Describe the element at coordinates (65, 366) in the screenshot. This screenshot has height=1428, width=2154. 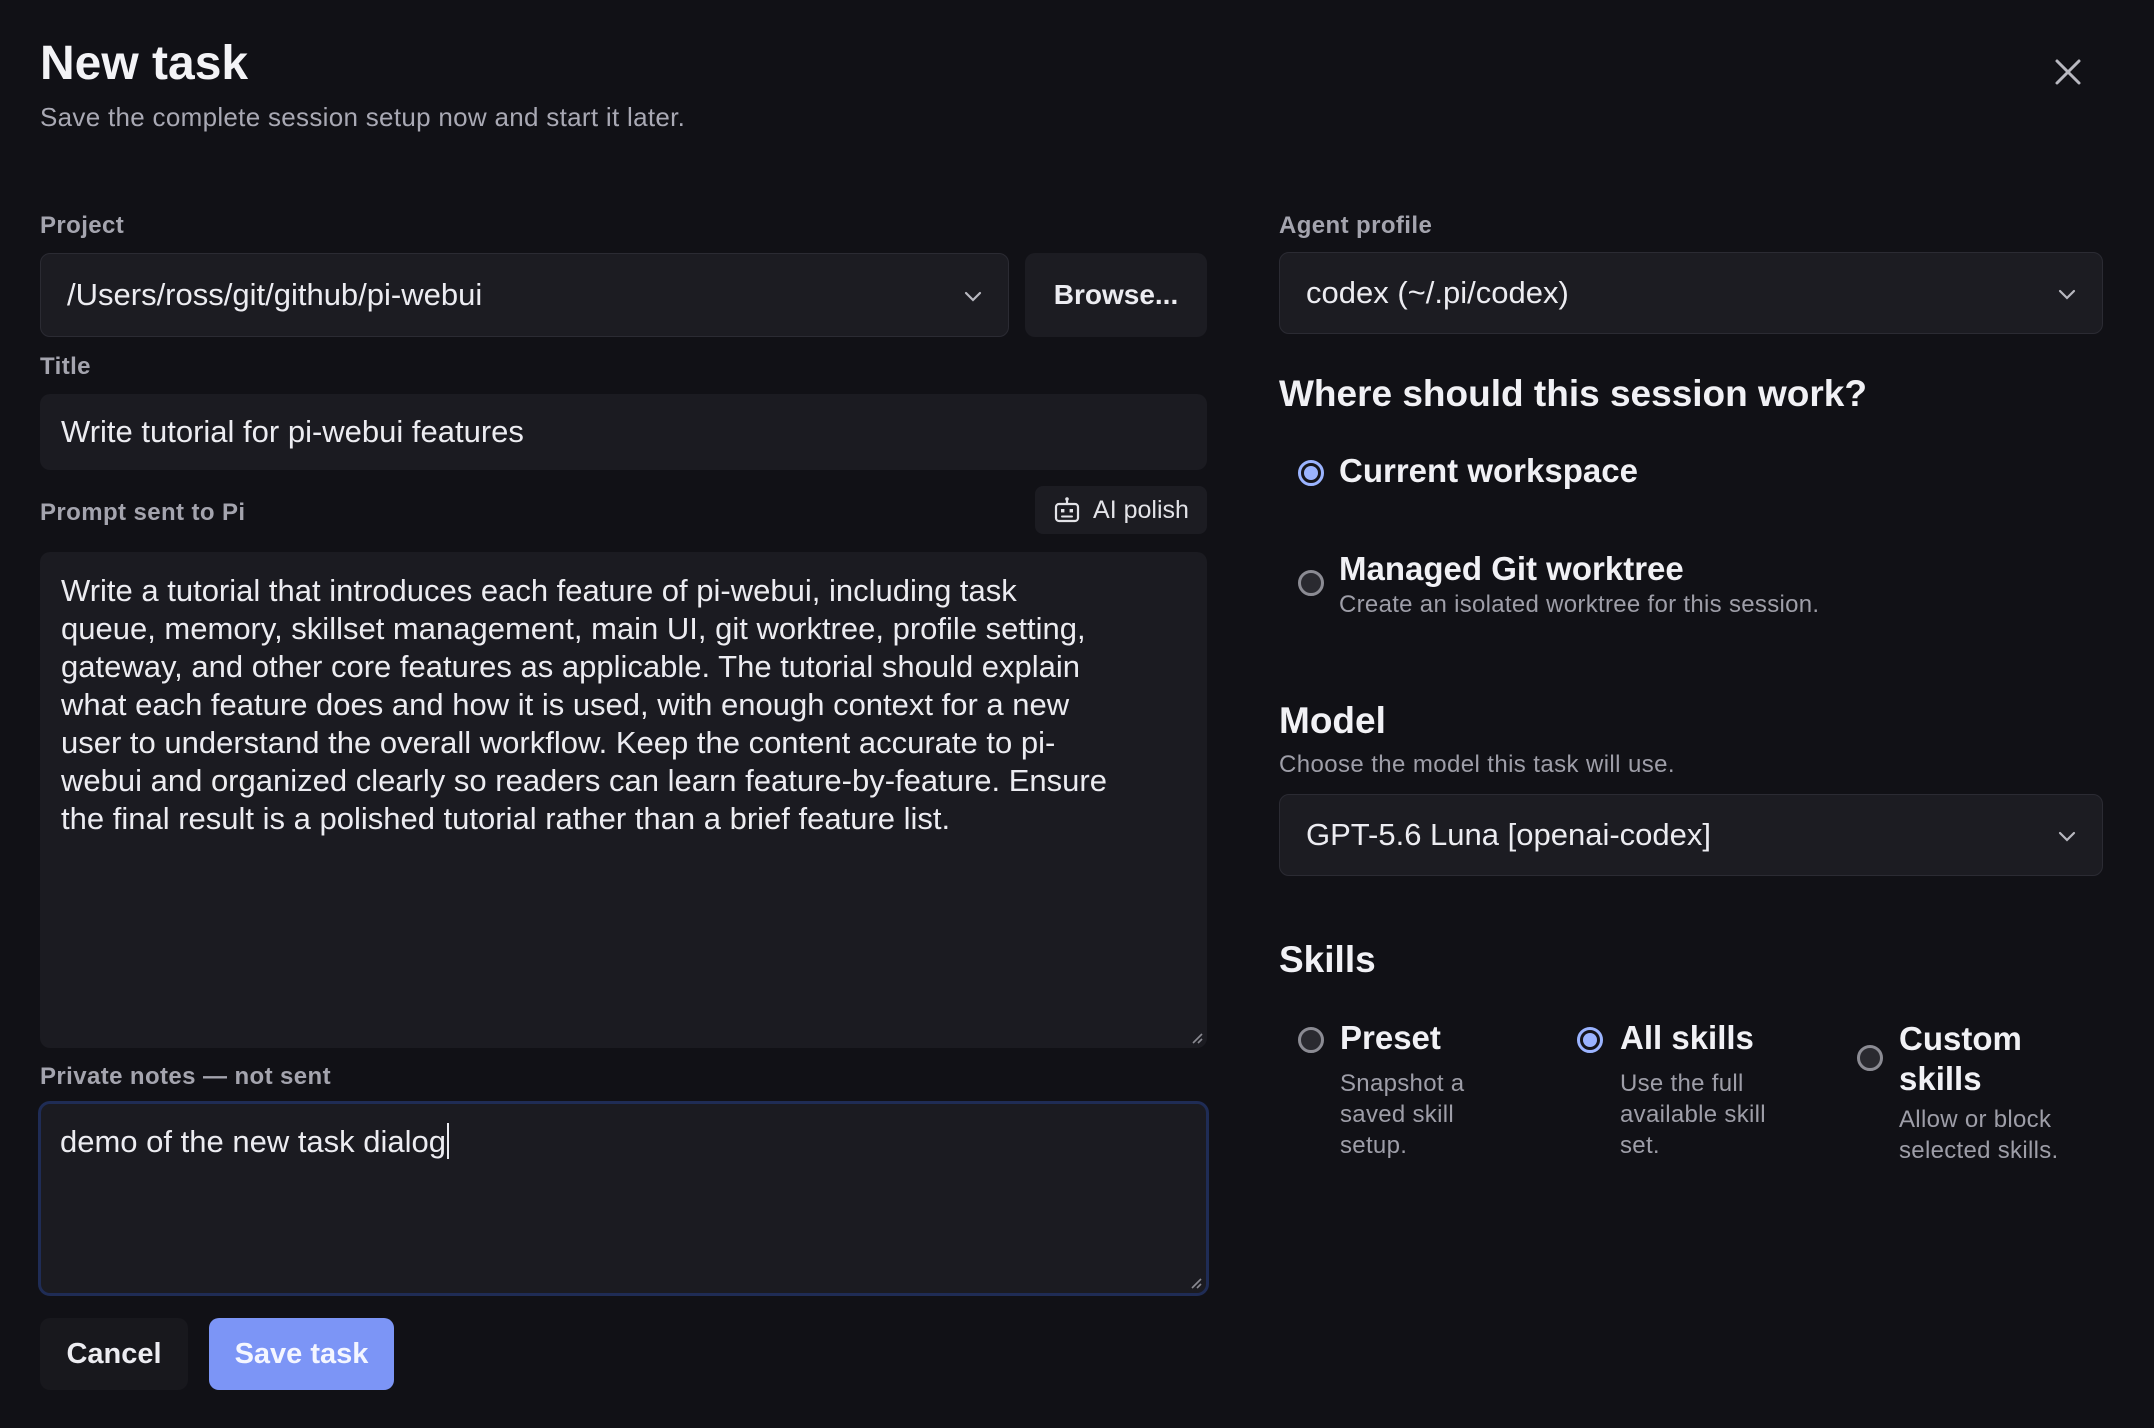
I see `title-label: Title` at that location.